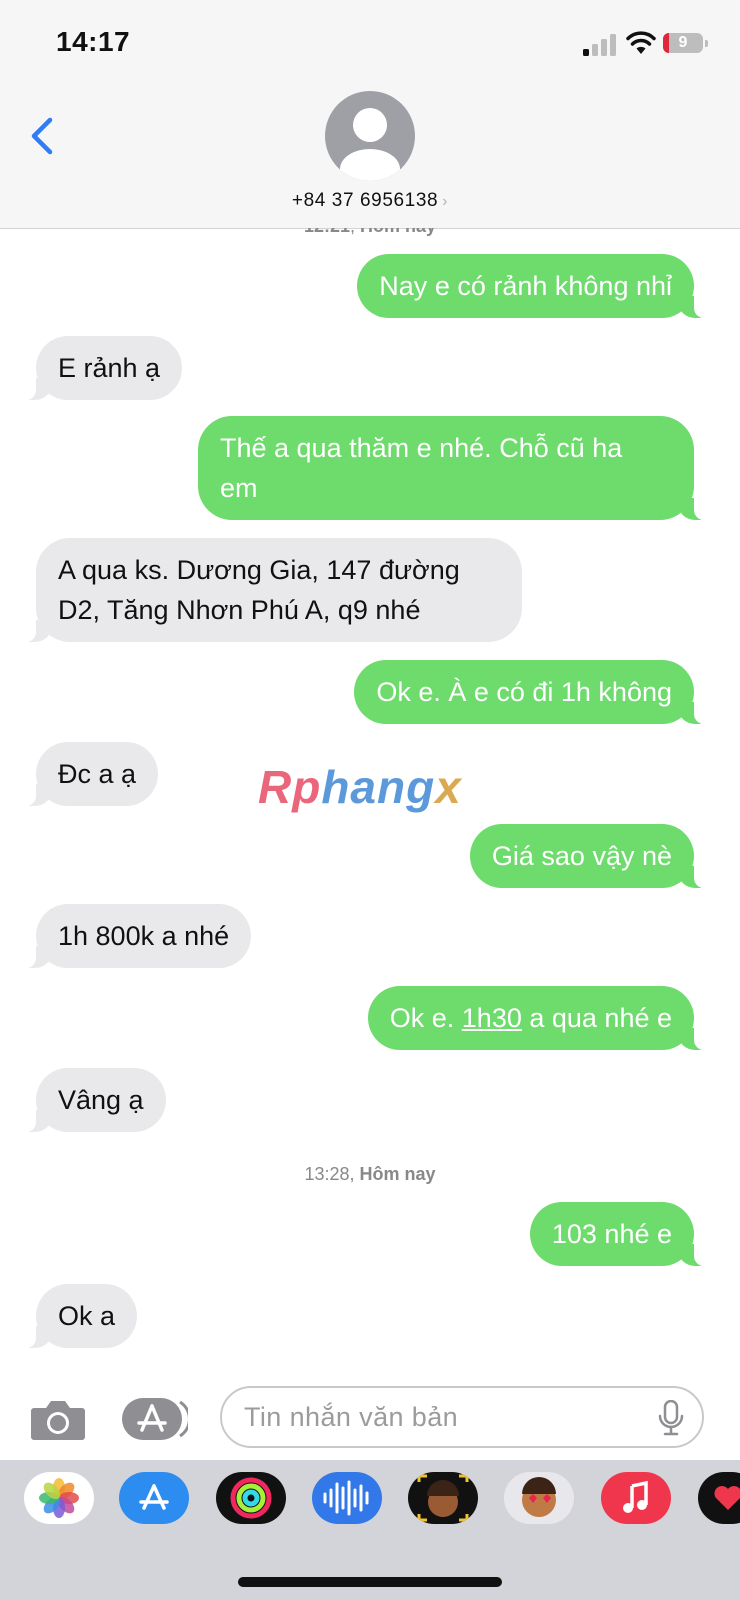  I want to click on home-indicator, so click(370, 1582).